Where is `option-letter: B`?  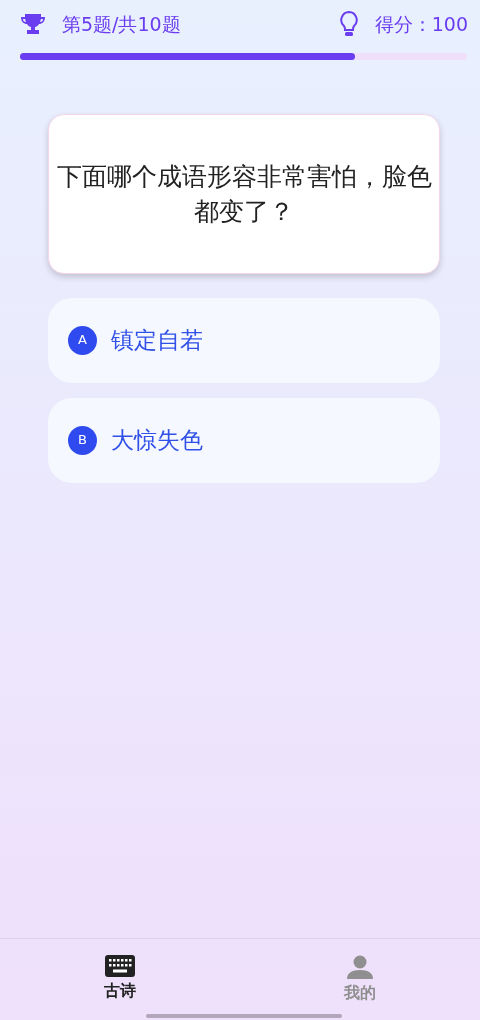 option-letter: B is located at coordinates (82, 440).